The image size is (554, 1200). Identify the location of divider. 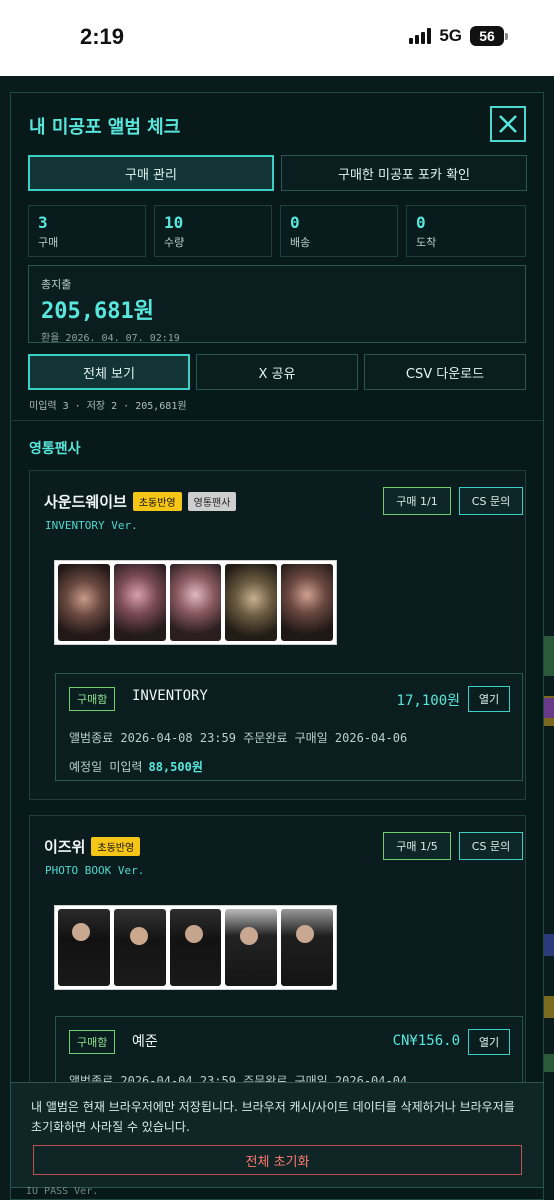
(277, 420).